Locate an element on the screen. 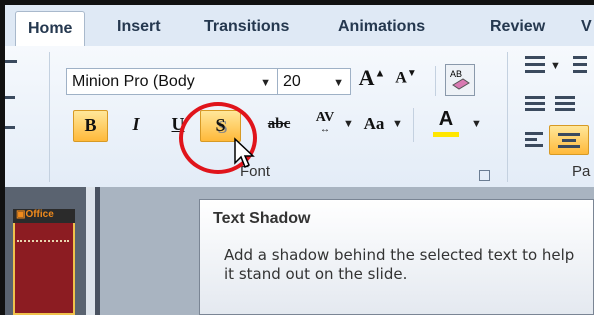 Image resolution: width=594 pixels, height=315 pixels. grow-font-label: A is located at coordinates (366, 77).